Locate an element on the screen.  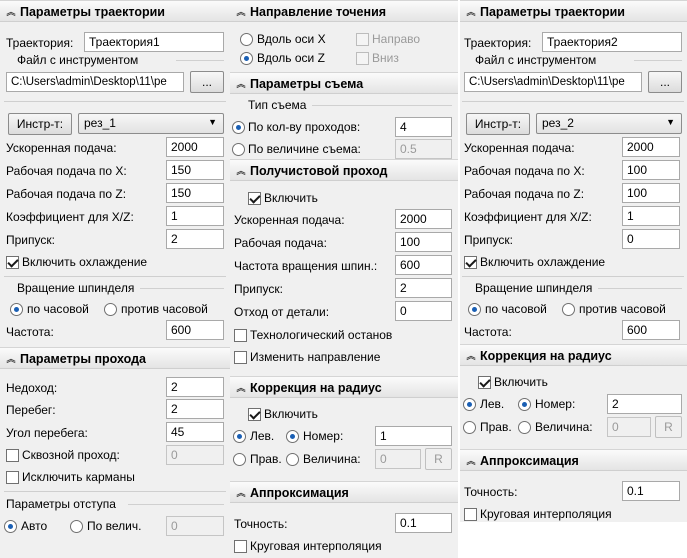
tool-select: рез_2 ▼ is located at coordinates (609, 123).